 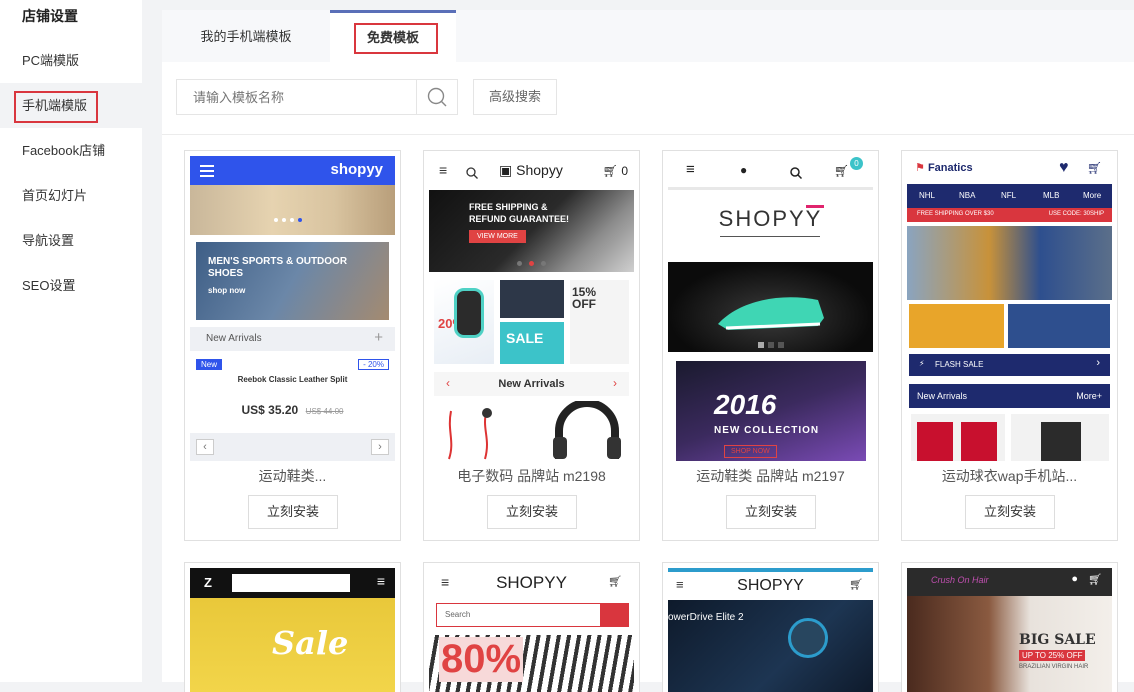 What do you see at coordinates (1054, 667) in the screenshot?
I see `preview-promo-3: BRAZILIAN VIRGIN HAIR` at bounding box center [1054, 667].